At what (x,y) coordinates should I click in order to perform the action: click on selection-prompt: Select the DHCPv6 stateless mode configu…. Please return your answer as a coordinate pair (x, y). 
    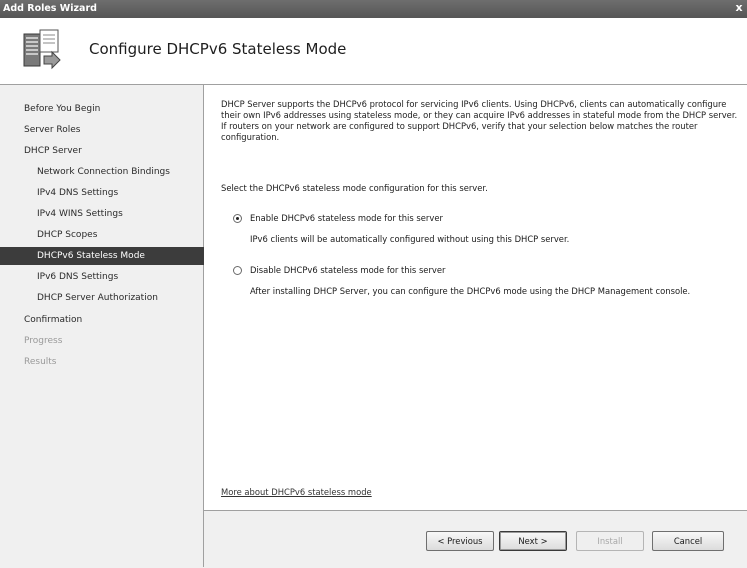
    Looking at the image, I should click on (354, 188).